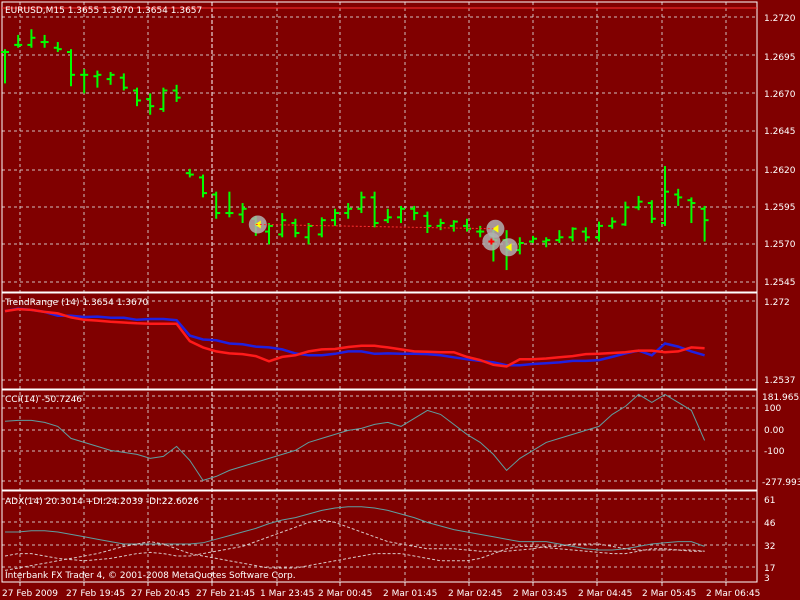  Describe the element at coordinates (780, 245) in the screenshot. I see `price-tick: 1.2570` at that location.